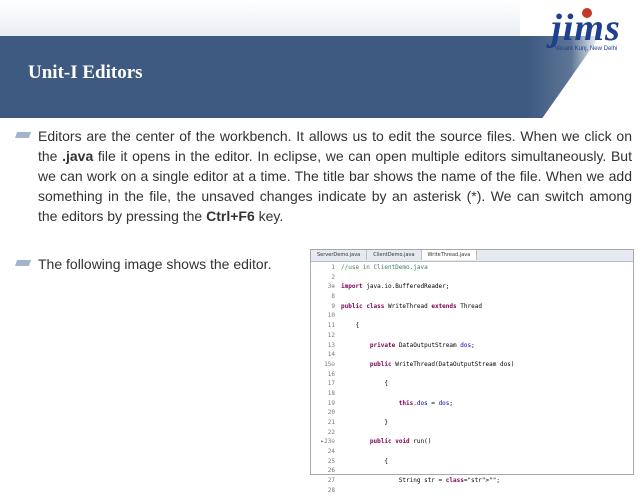 This screenshot has height=496, width=638. I want to click on line-number: 24, so click(331, 452).